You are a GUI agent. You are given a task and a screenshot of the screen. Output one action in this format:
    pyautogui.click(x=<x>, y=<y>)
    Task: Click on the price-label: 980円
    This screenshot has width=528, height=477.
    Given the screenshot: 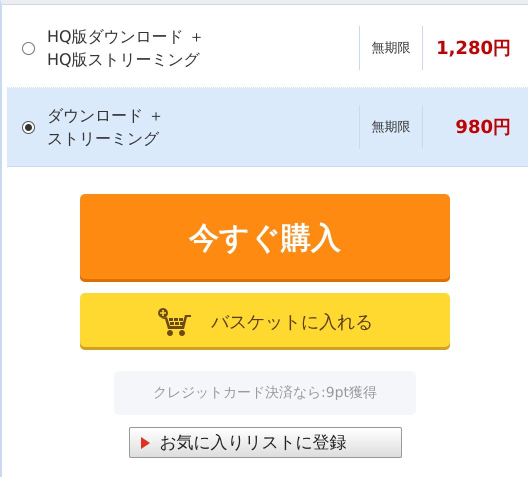 What is the action you would take?
    pyautogui.click(x=483, y=127)
    